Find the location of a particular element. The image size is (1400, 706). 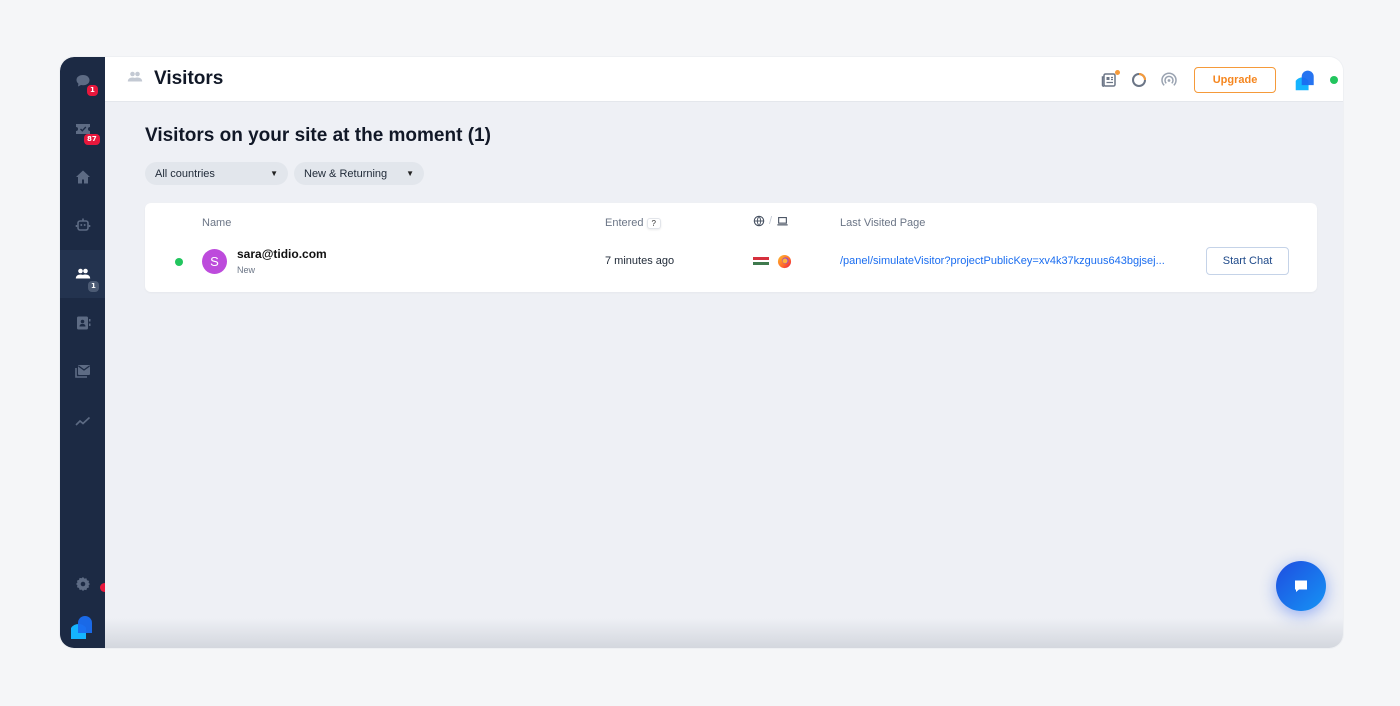

sidebar-item-settings is located at coordinates (82, 584).